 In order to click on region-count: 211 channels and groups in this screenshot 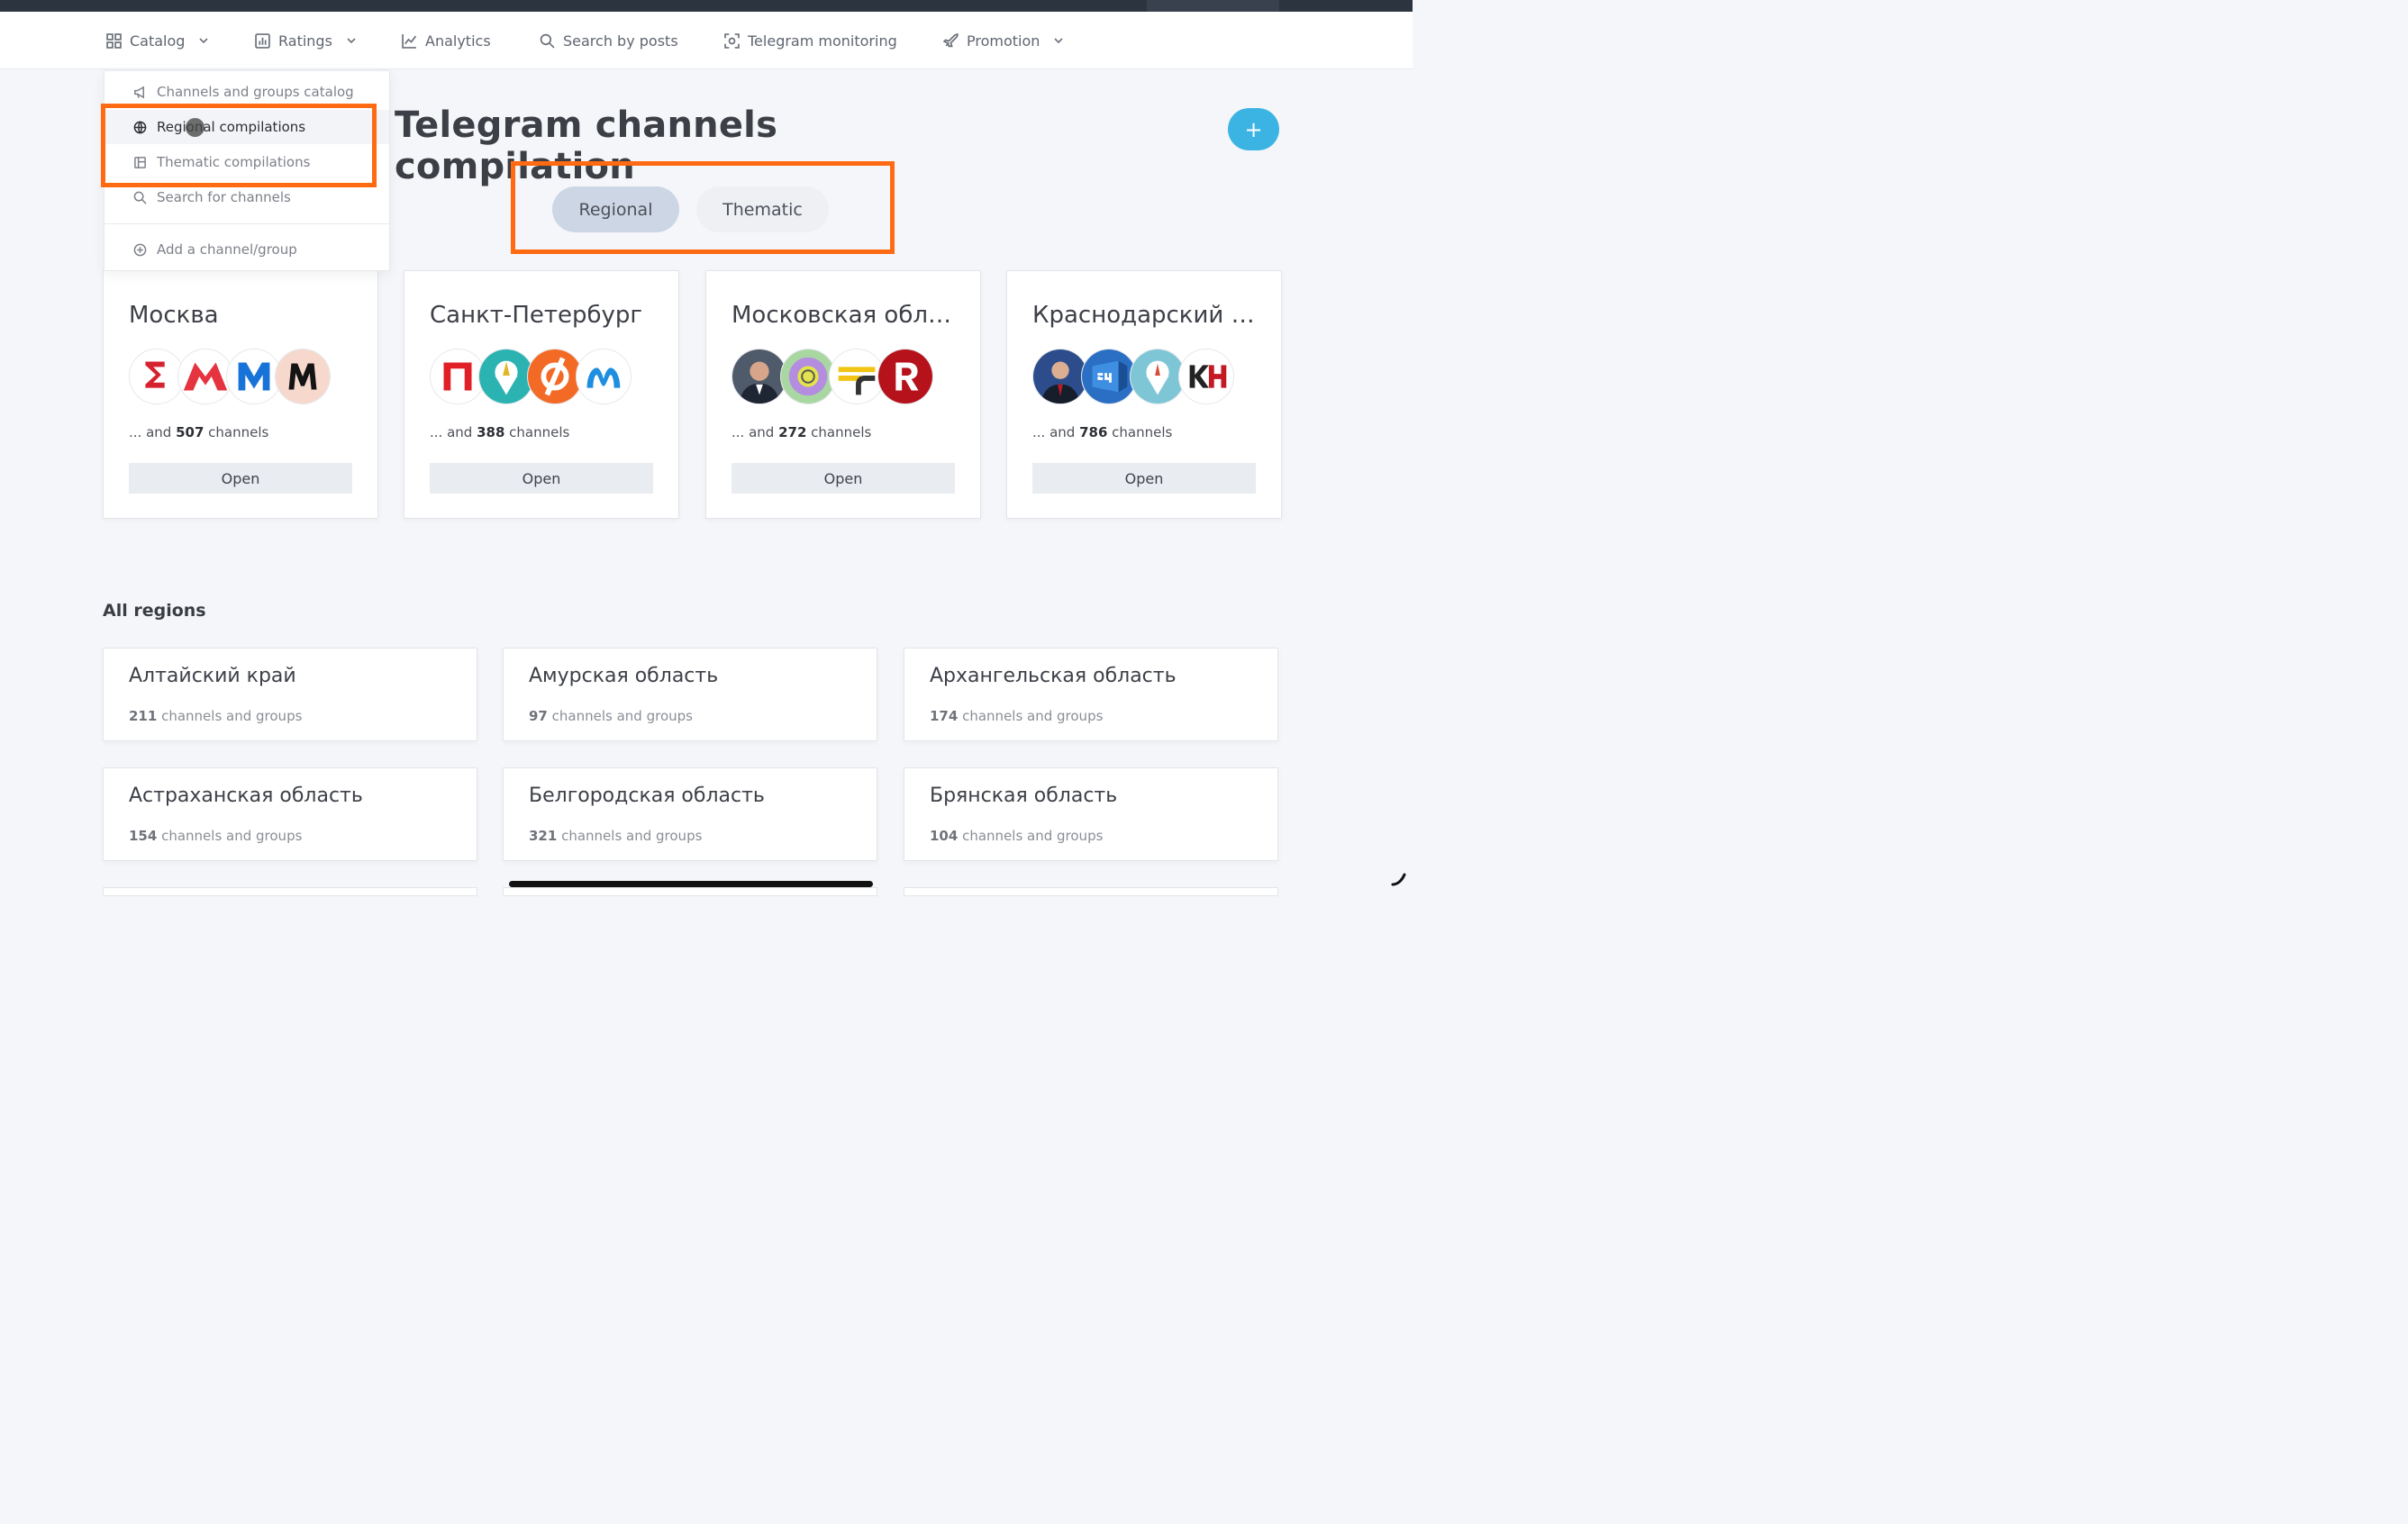, I will do `click(216, 716)`.